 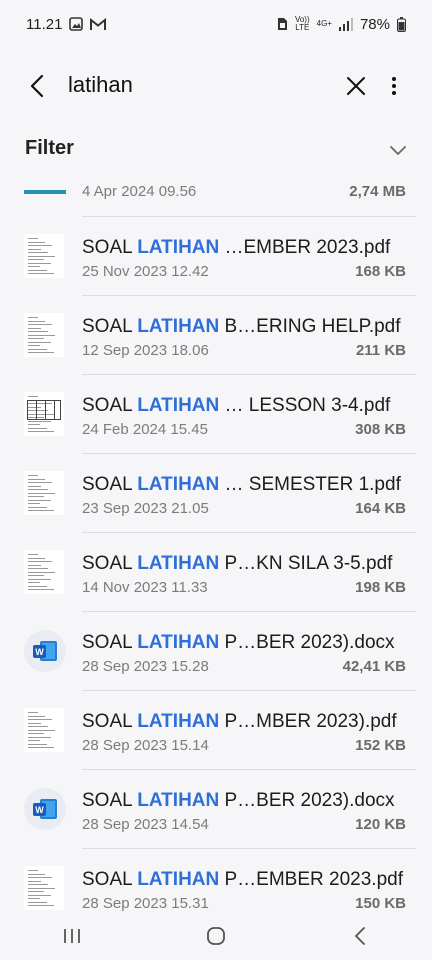 I want to click on search-input: latihan, so click(x=100, y=85).